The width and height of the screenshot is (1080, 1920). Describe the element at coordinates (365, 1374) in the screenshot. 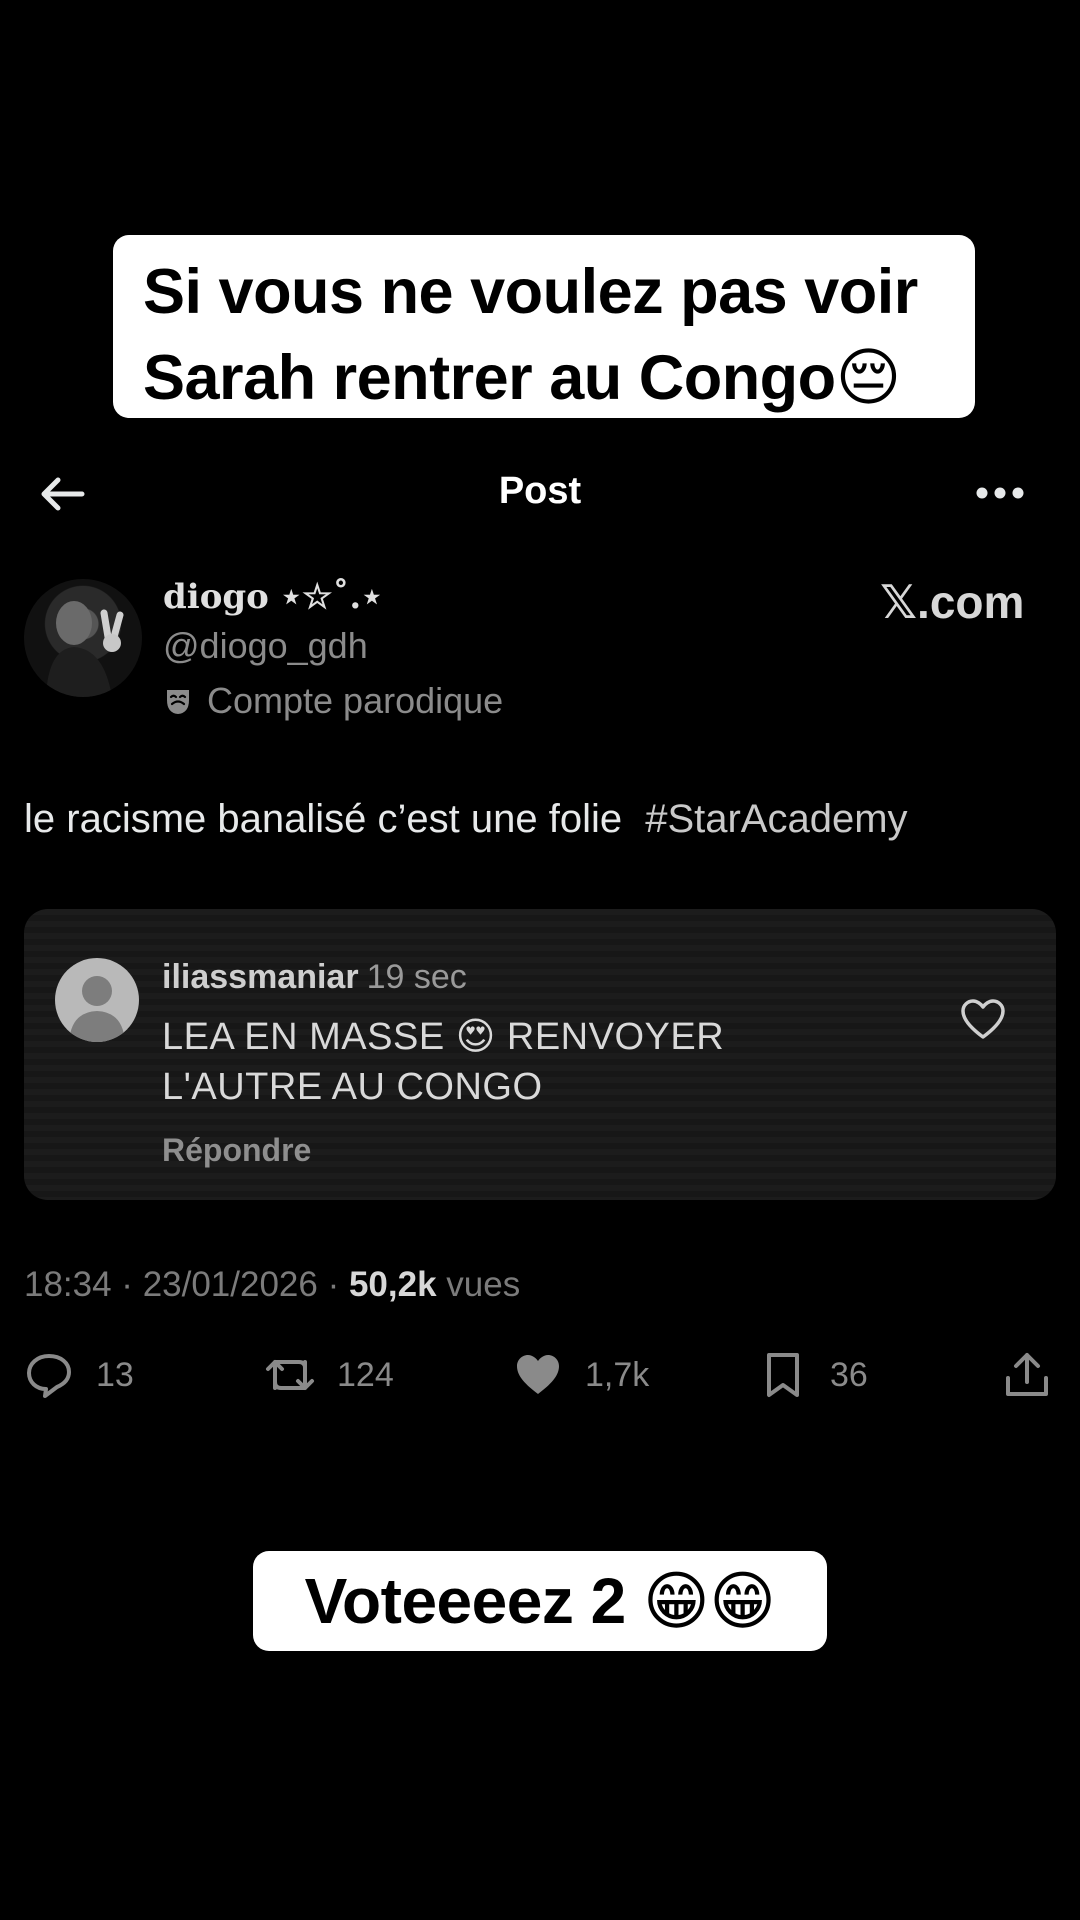

I see `repost-count: 124` at that location.